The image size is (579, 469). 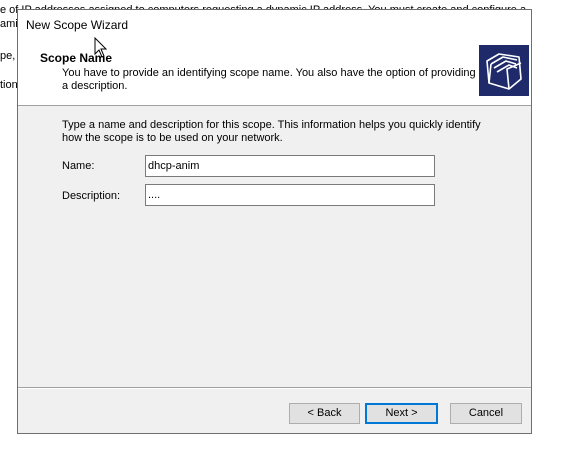 I want to click on next-button: Next >, so click(x=401, y=413).